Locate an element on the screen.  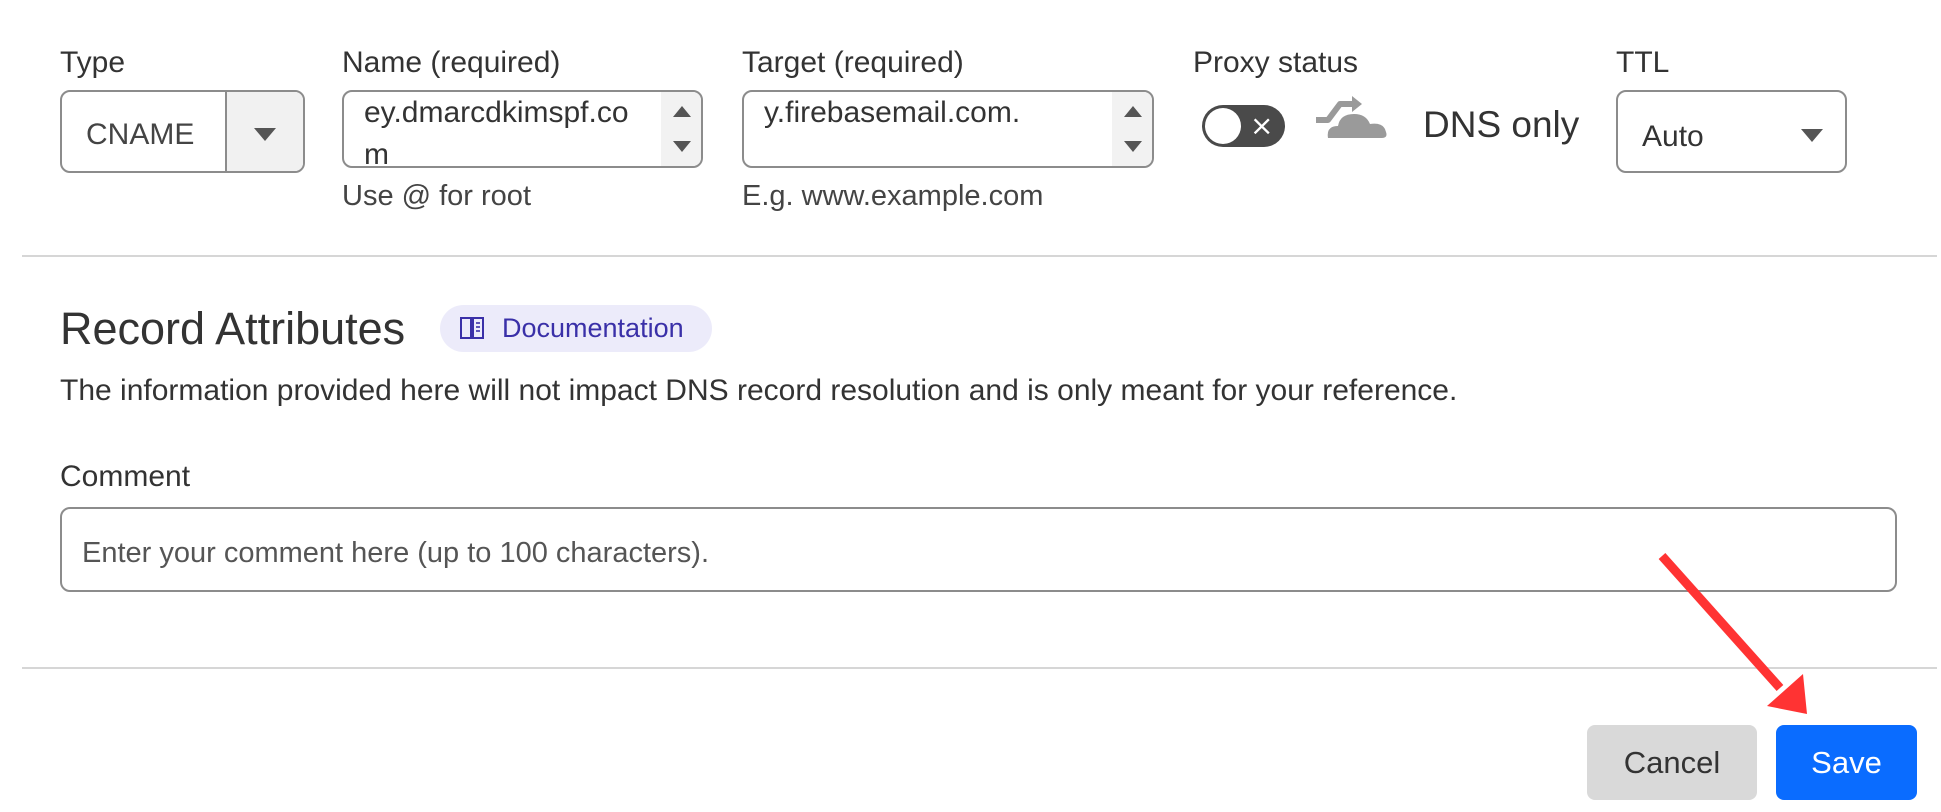
type-dropdown-toggle is located at coordinates (264, 131).